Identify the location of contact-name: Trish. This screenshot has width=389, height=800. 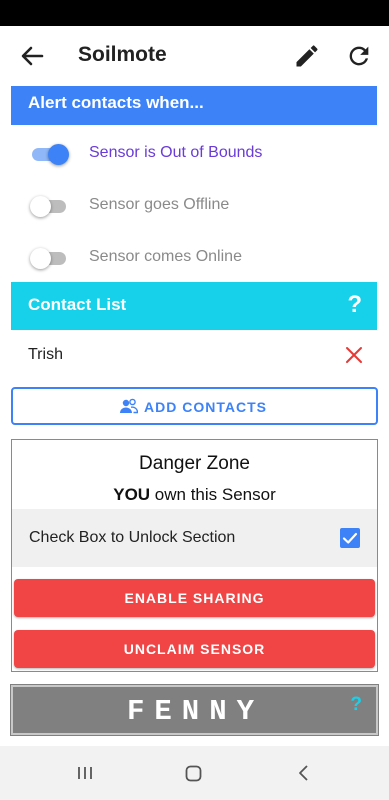
(45, 354).